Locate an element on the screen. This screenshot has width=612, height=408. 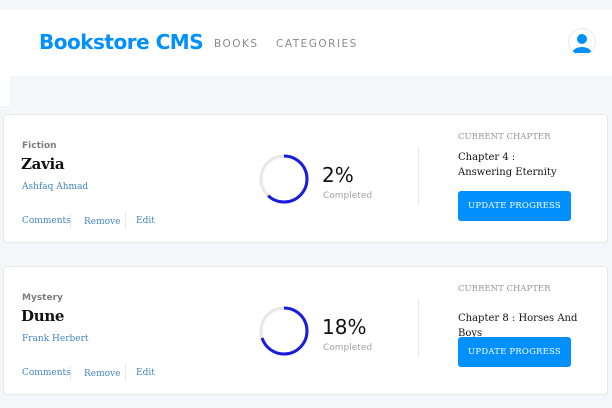
book-author: Frank Herbert is located at coordinates (55, 339).